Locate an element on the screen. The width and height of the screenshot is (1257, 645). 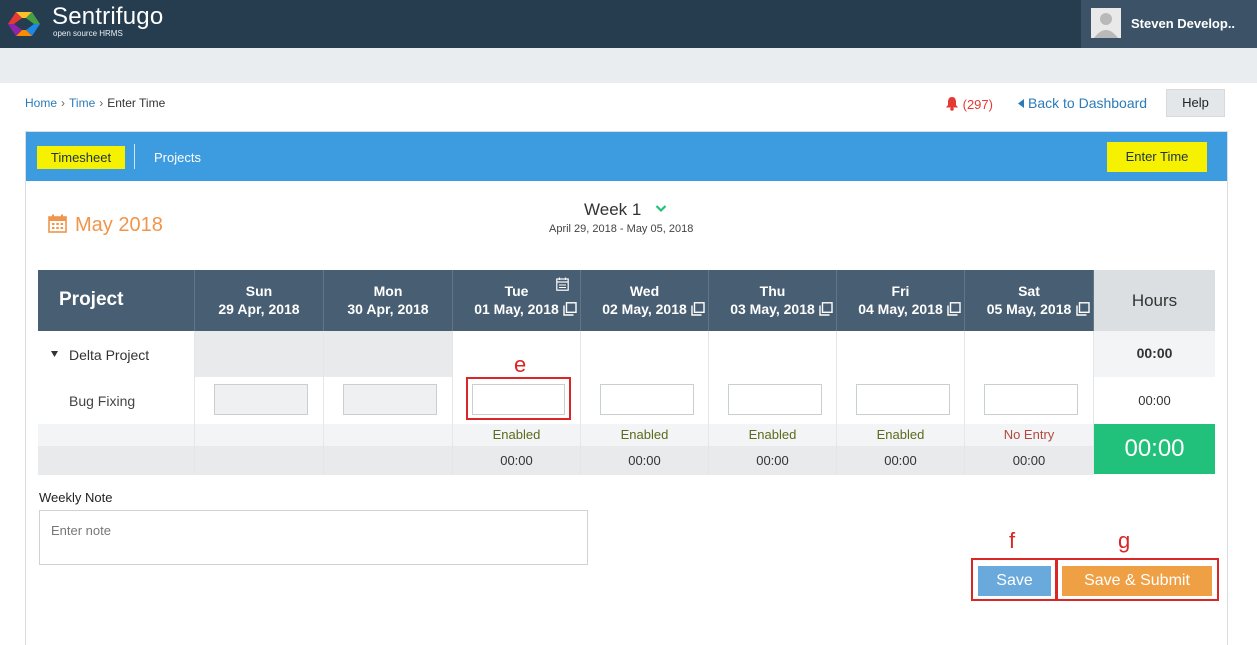
project-name-cell: Delta Project is located at coordinates (116, 354).